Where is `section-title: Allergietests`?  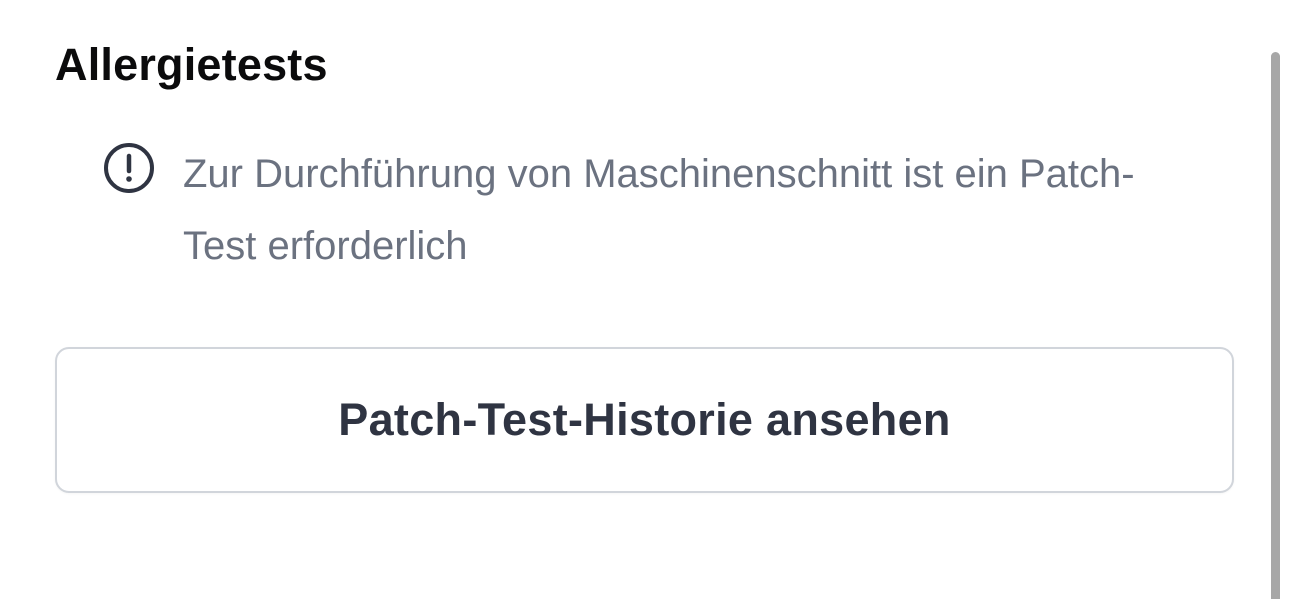
section-title: Allergietests is located at coordinates (191, 64).